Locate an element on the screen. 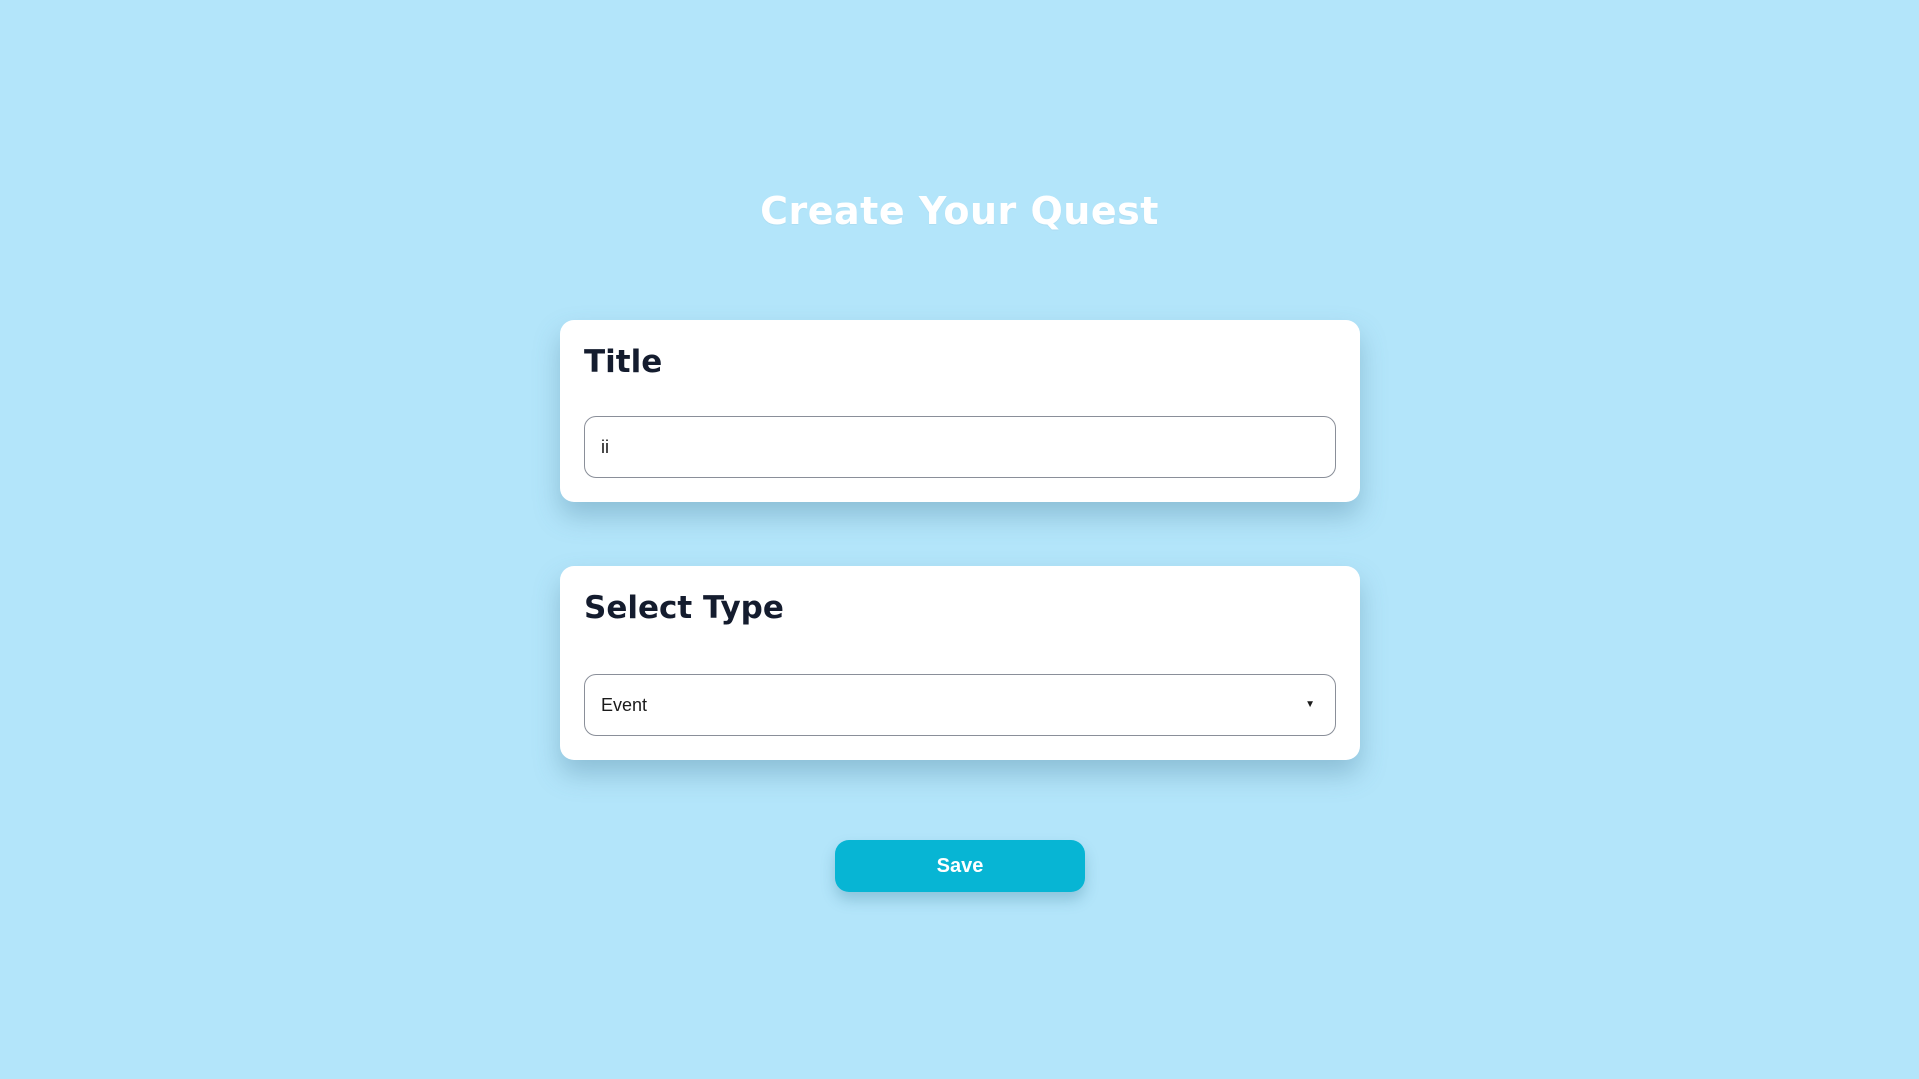 The image size is (1919, 1079). title-input-wrapper is located at coordinates (960, 447).